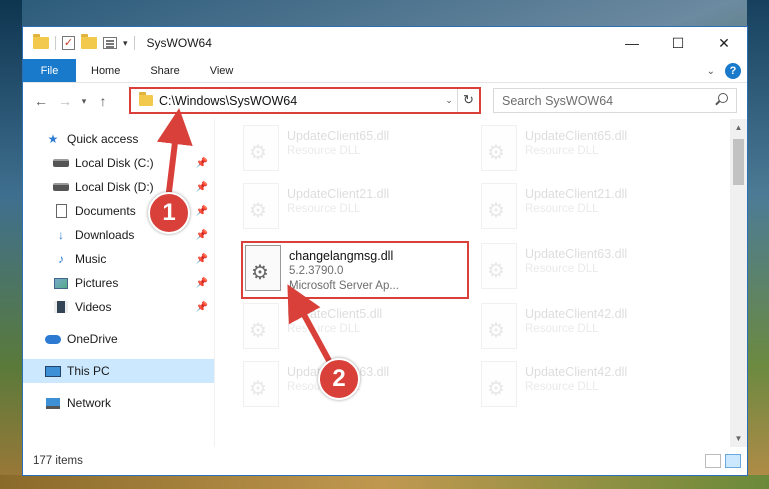 Image resolution: width=769 pixels, height=489 pixels. What do you see at coordinates (385, 43) in the screenshot?
I see `title-bar: ✓ ▾ SysWOW64 — ☐ ✕` at bounding box center [385, 43].